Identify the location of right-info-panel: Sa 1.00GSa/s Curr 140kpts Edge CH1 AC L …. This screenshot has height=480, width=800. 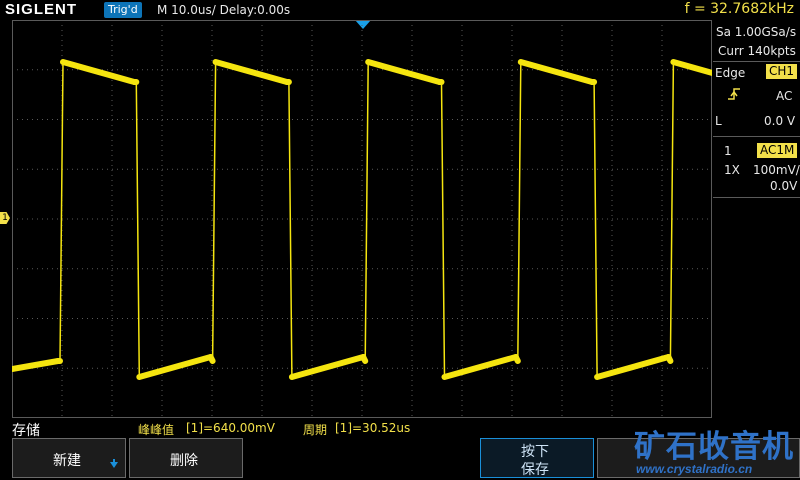
(756, 219).